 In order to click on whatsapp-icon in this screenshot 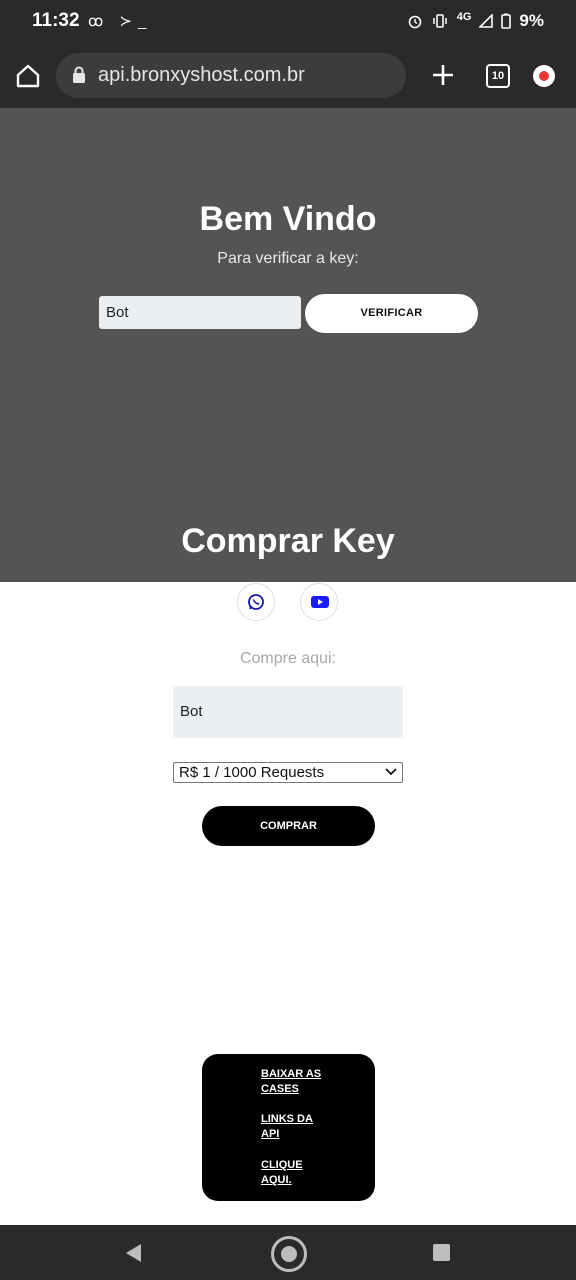, I will do `click(256, 602)`.